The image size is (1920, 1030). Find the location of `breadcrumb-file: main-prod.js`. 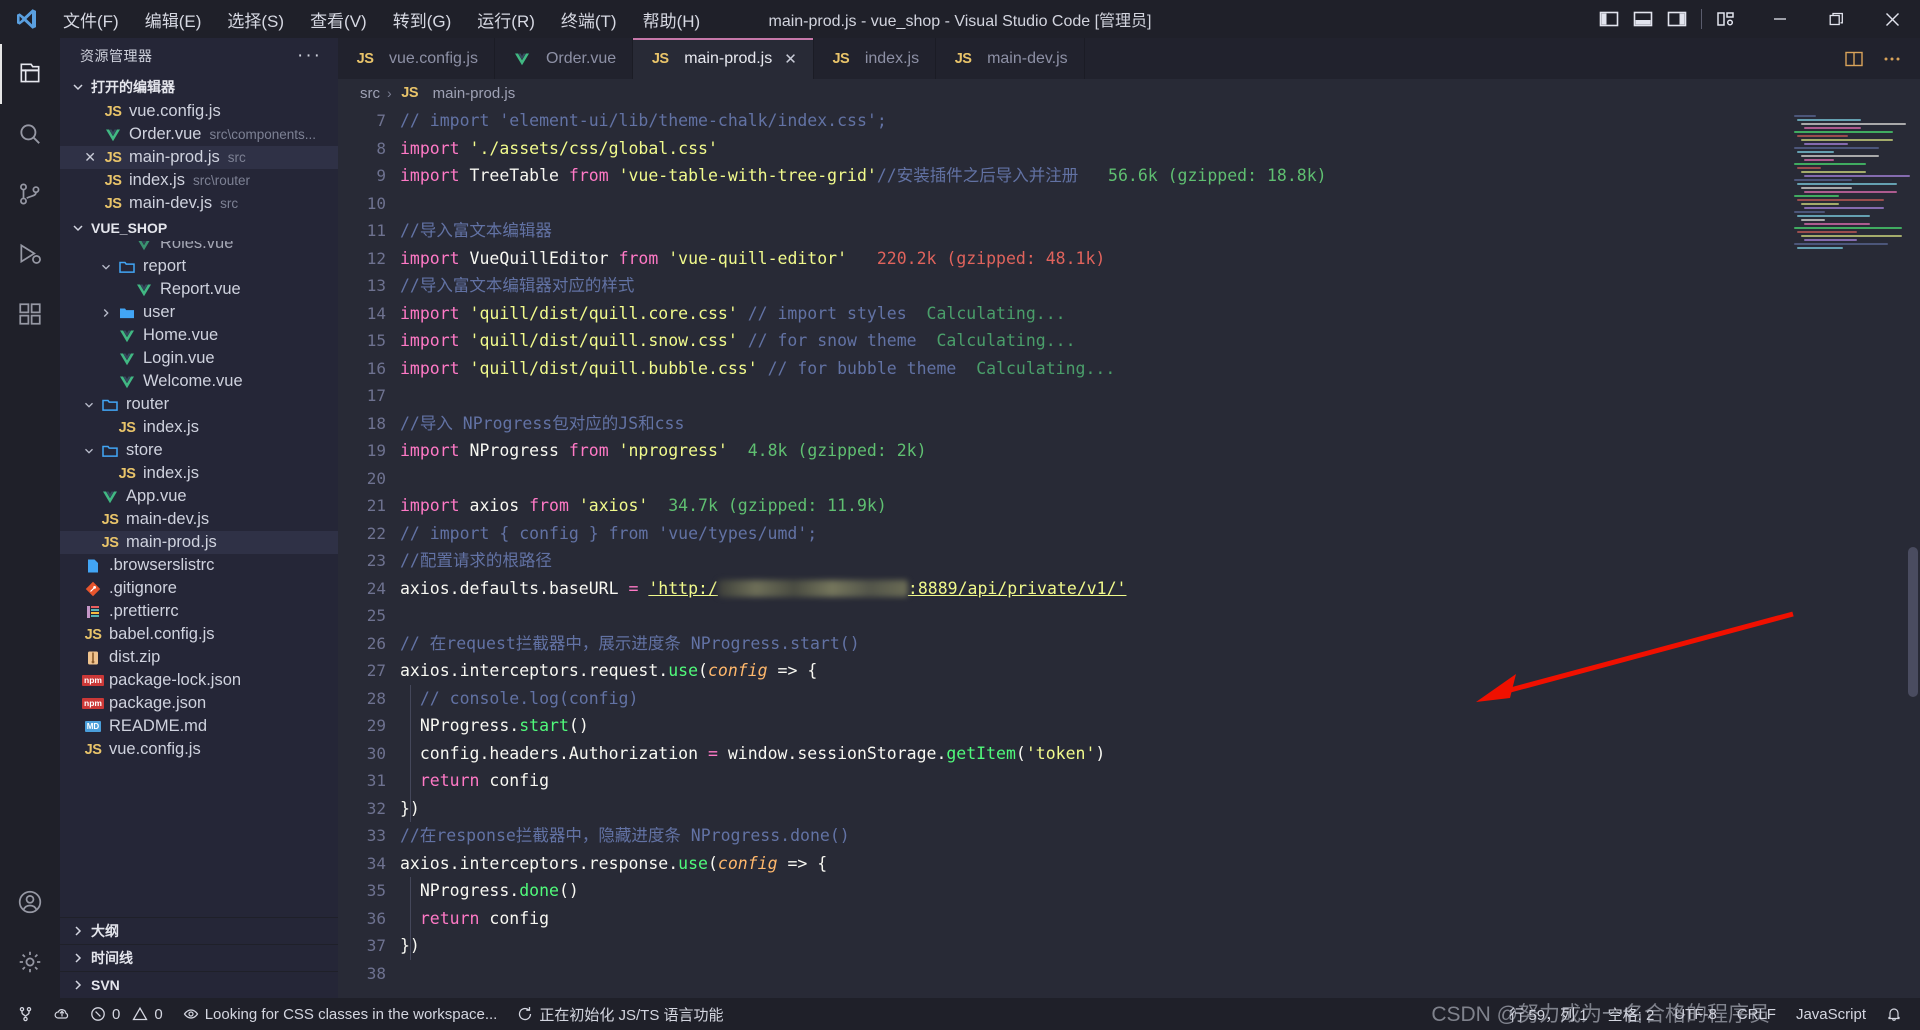

breadcrumb-file: main-prod.js is located at coordinates (474, 93).